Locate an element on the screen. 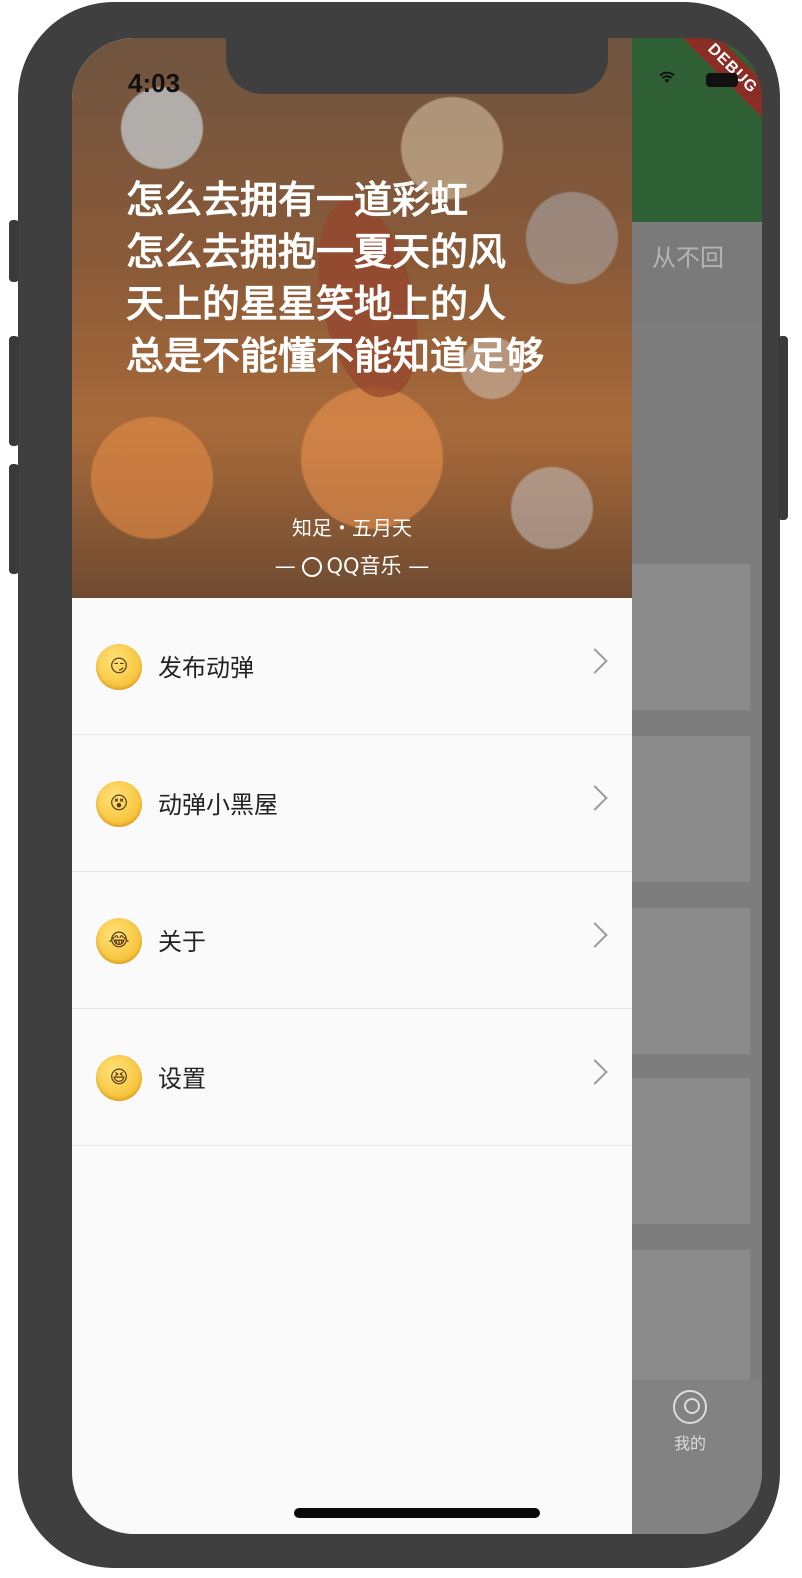 The width and height of the screenshot is (802, 1578). lyric-line: 天上的星星笑地上的人 is located at coordinates (316, 303).